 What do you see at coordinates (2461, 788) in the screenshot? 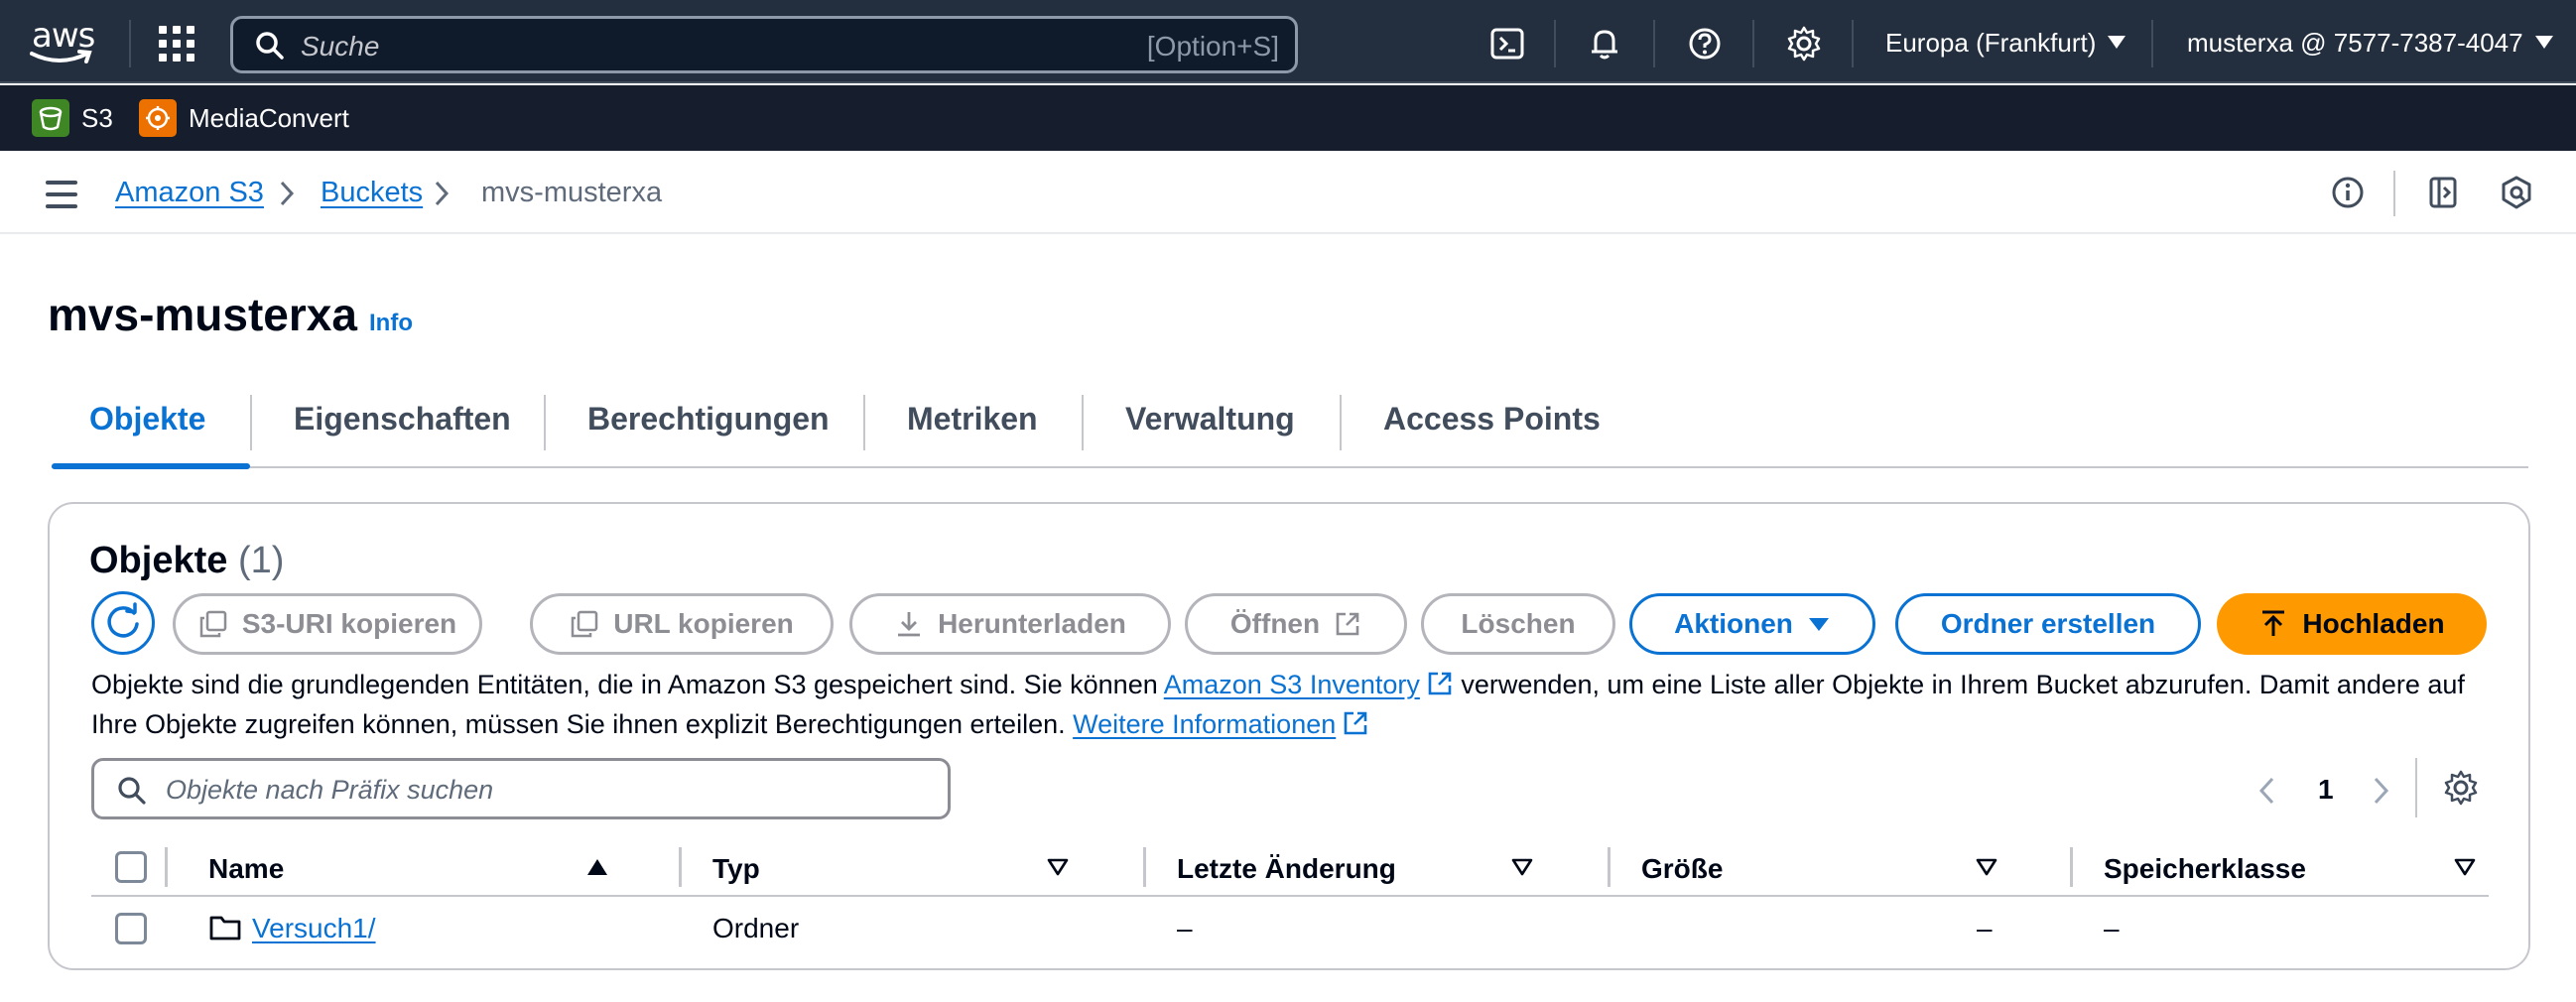
I see `table-settings-gear-icon` at bounding box center [2461, 788].